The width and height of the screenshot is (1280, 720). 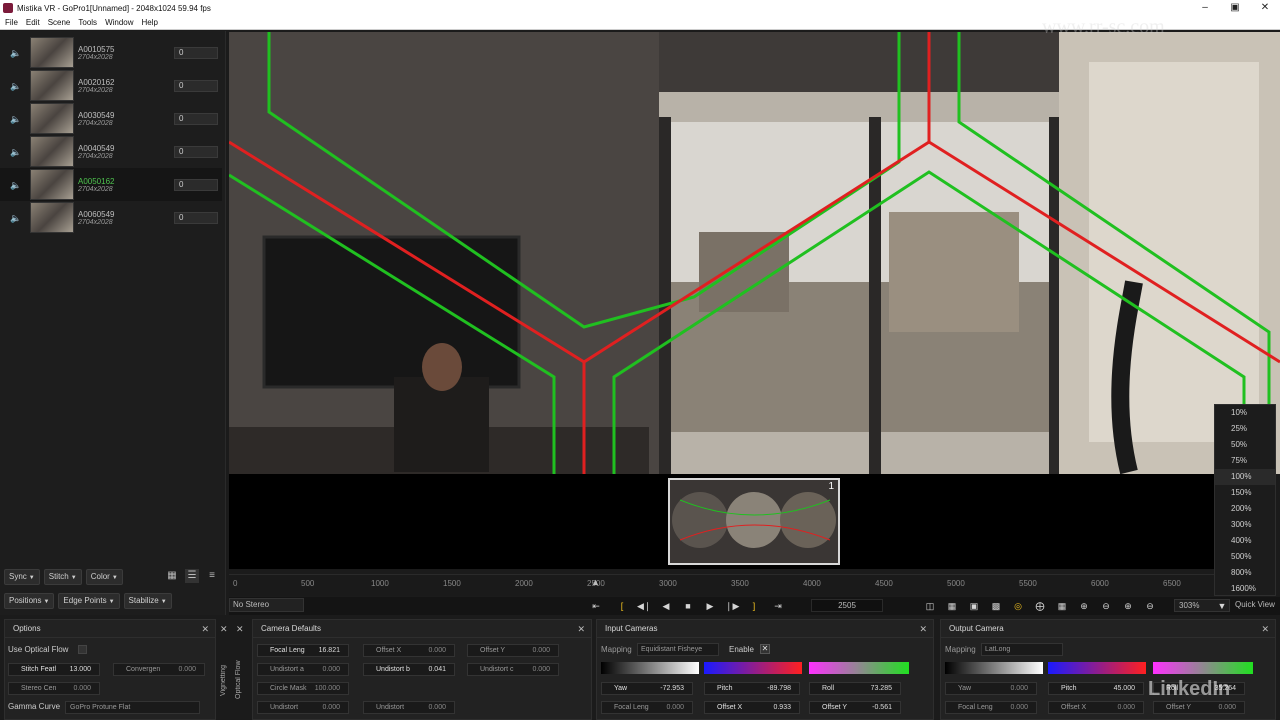 I want to click on gamma-curve-select: GoPro Protune Flat, so click(x=132, y=707).